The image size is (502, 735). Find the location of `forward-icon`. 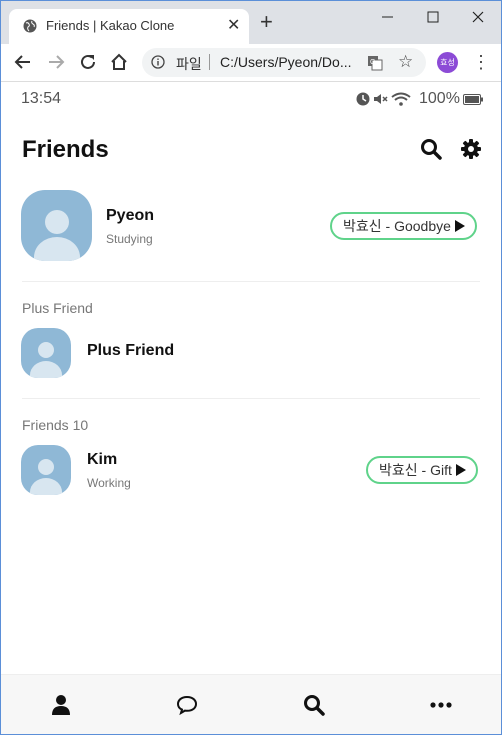

forward-icon is located at coordinates (56, 62).